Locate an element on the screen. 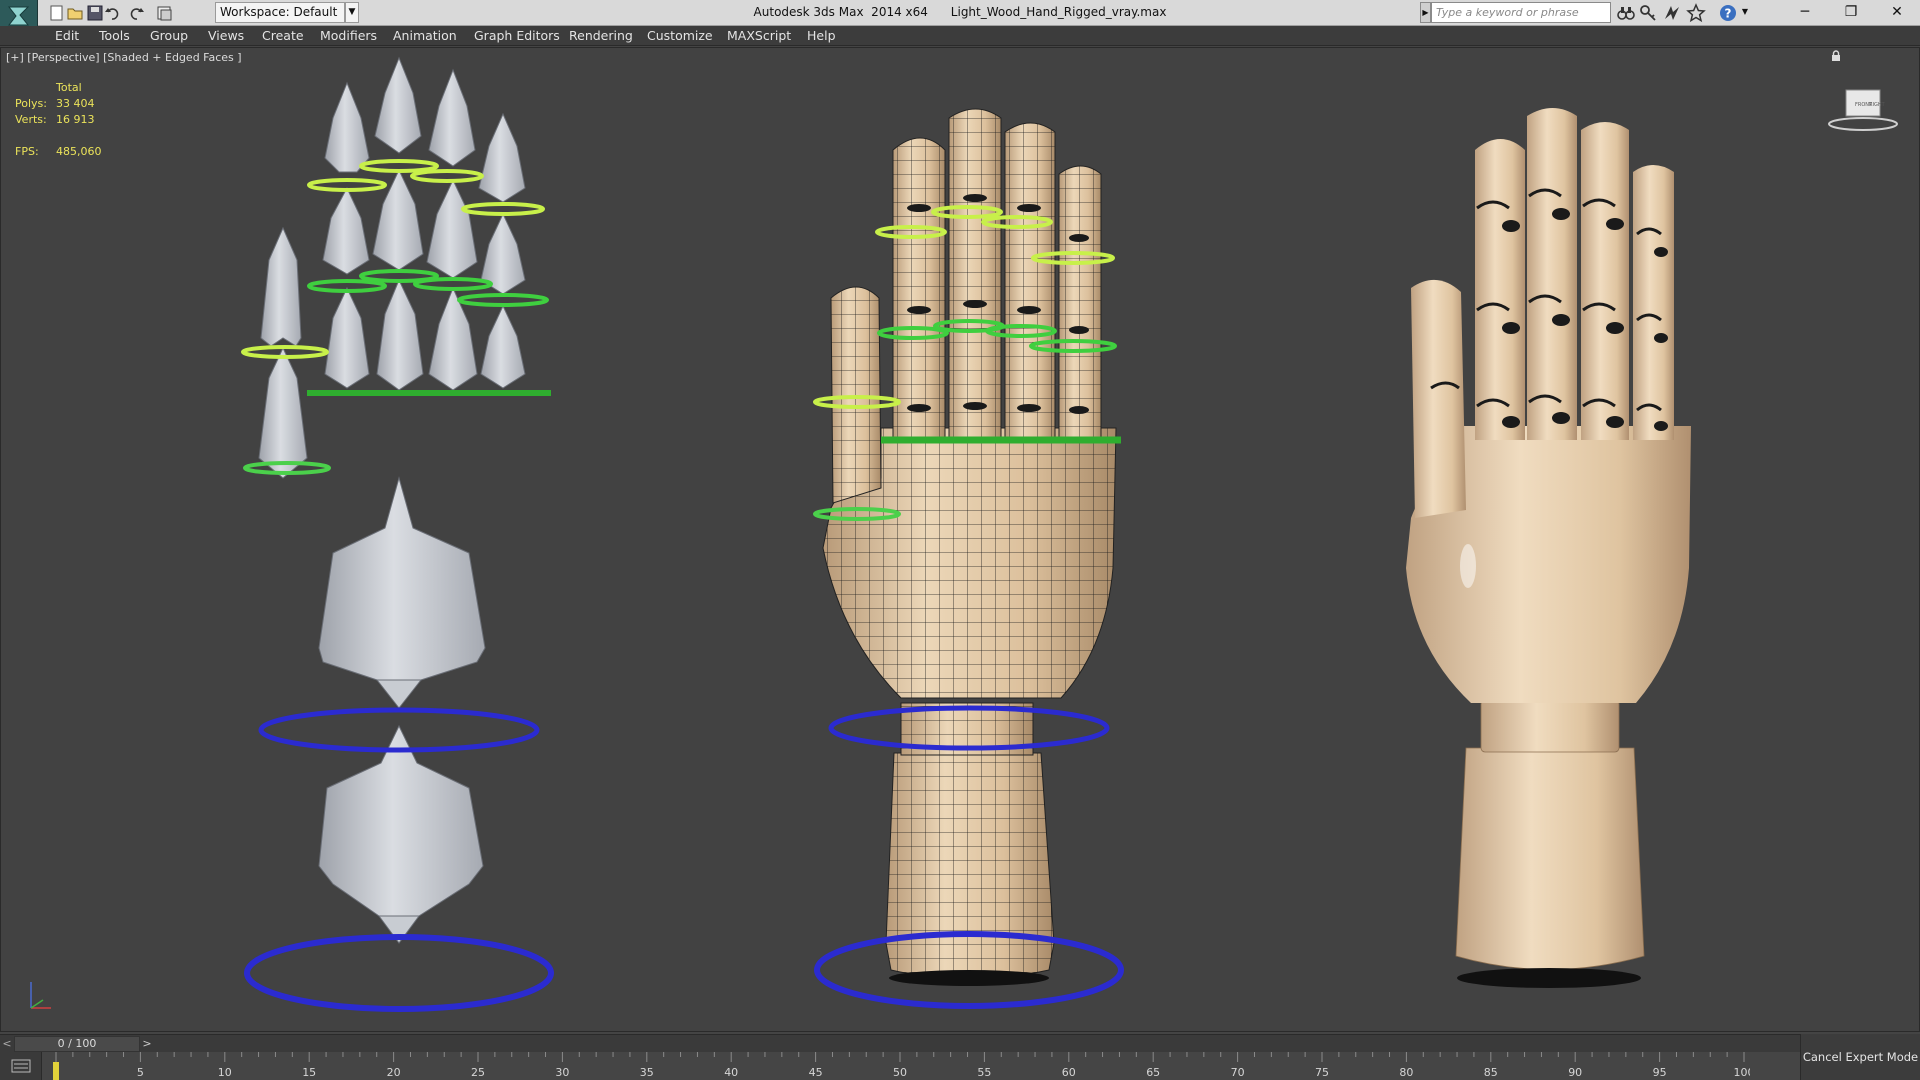  stats-polys-value: 33 404 is located at coordinates (75, 103).